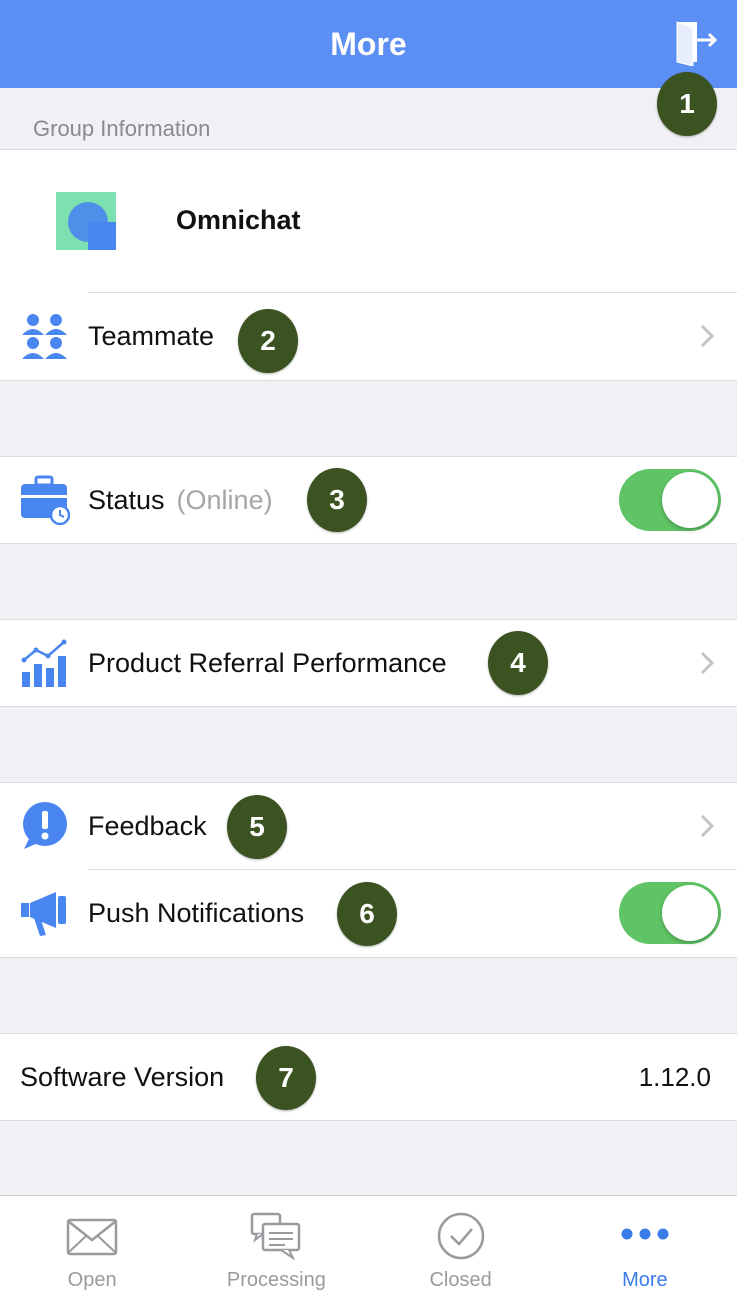  I want to click on software-version-row: Software Version 1.12.0, so click(368, 1077).